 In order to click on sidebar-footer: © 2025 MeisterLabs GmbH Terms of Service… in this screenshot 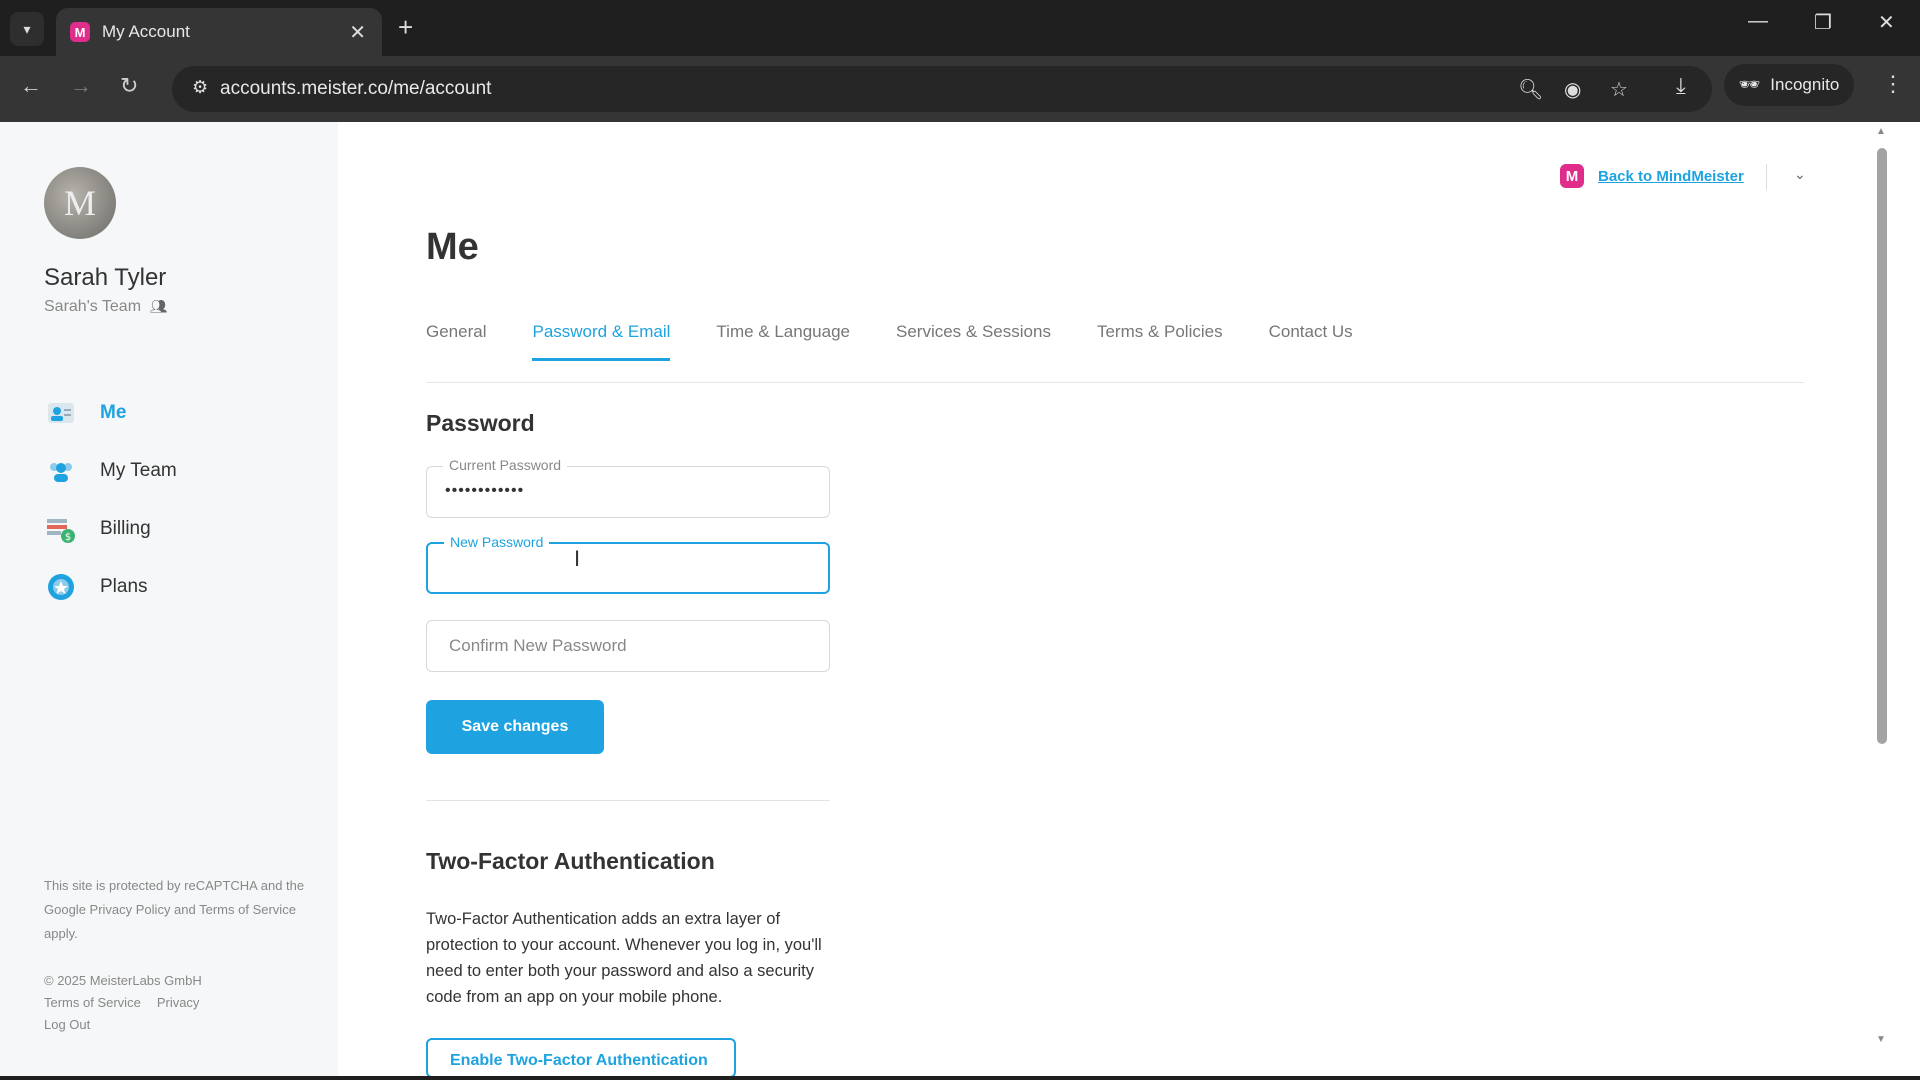, I will do `click(129, 1003)`.